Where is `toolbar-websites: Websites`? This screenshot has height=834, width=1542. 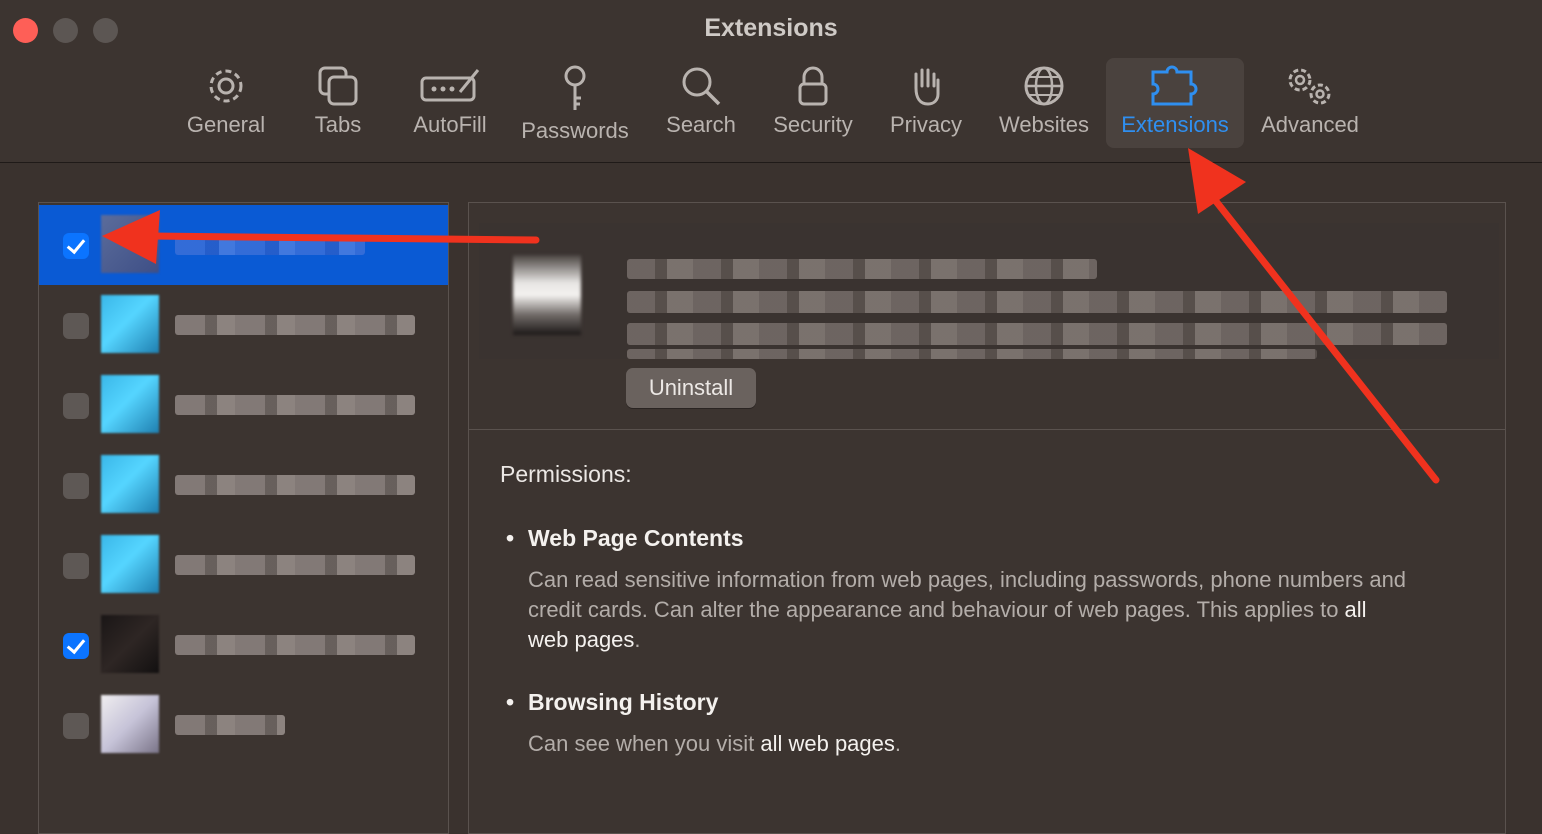
toolbar-websites: Websites is located at coordinates (1044, 103).